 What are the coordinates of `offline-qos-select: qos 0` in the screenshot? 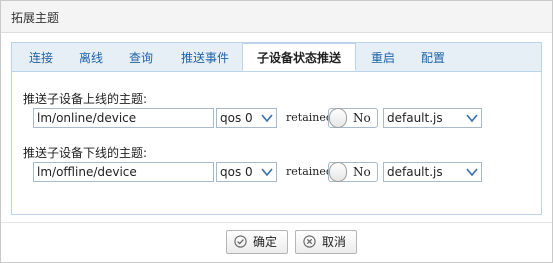 It's located at (246, 172).